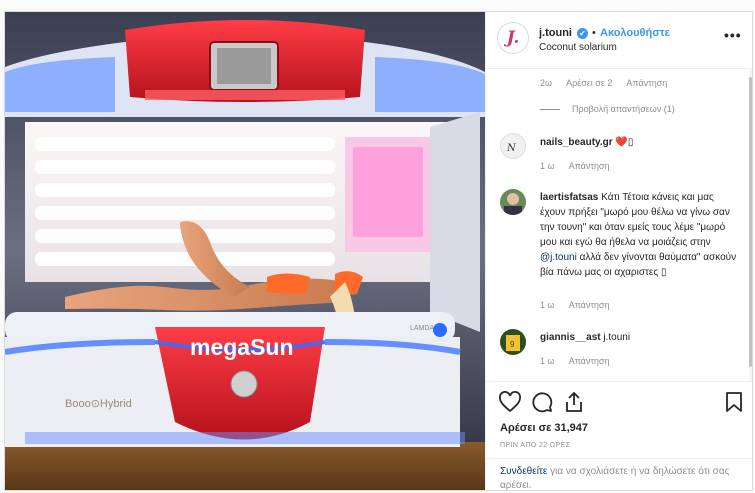  I want to click on follow-button: Ακολουθήστε, so click(635, 33).